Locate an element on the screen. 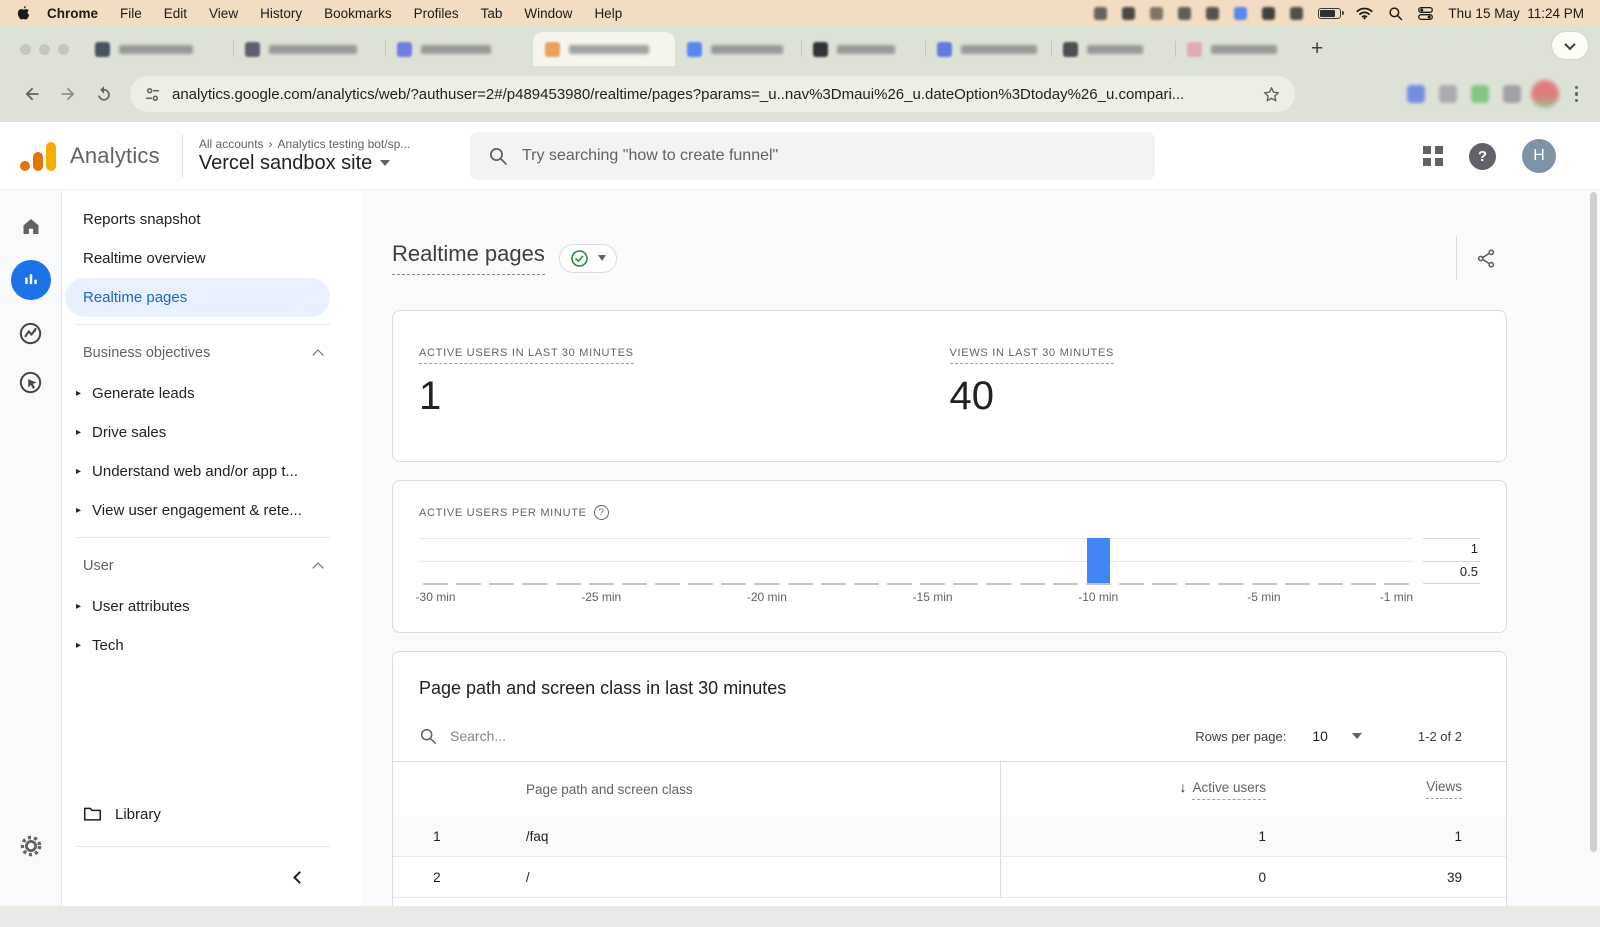 This screenshot has height=927, width=1600. menubar-clock: Thu 15 May 11:24 PM is located at coordinates (1516, 13).